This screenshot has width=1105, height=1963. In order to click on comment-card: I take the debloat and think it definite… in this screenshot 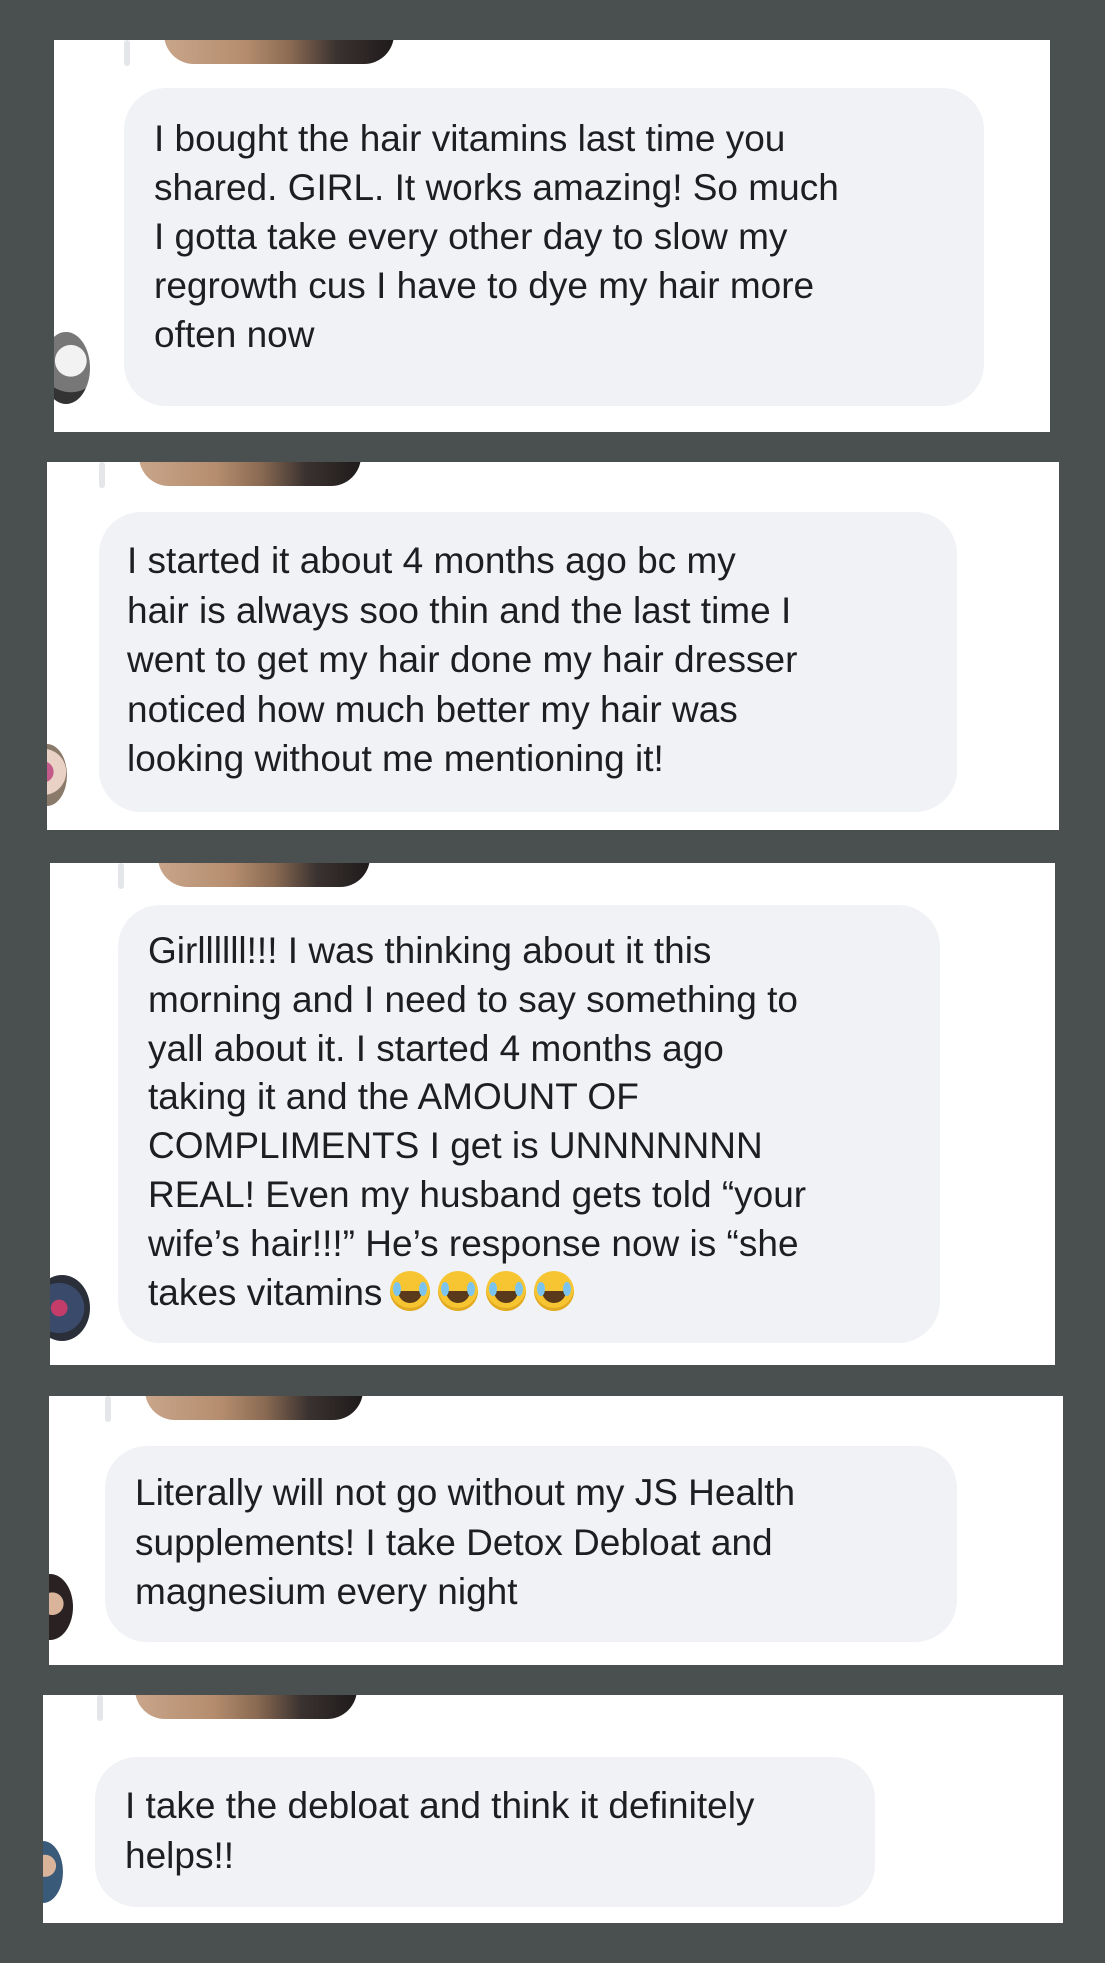, I will do `click(553, 1809)`.